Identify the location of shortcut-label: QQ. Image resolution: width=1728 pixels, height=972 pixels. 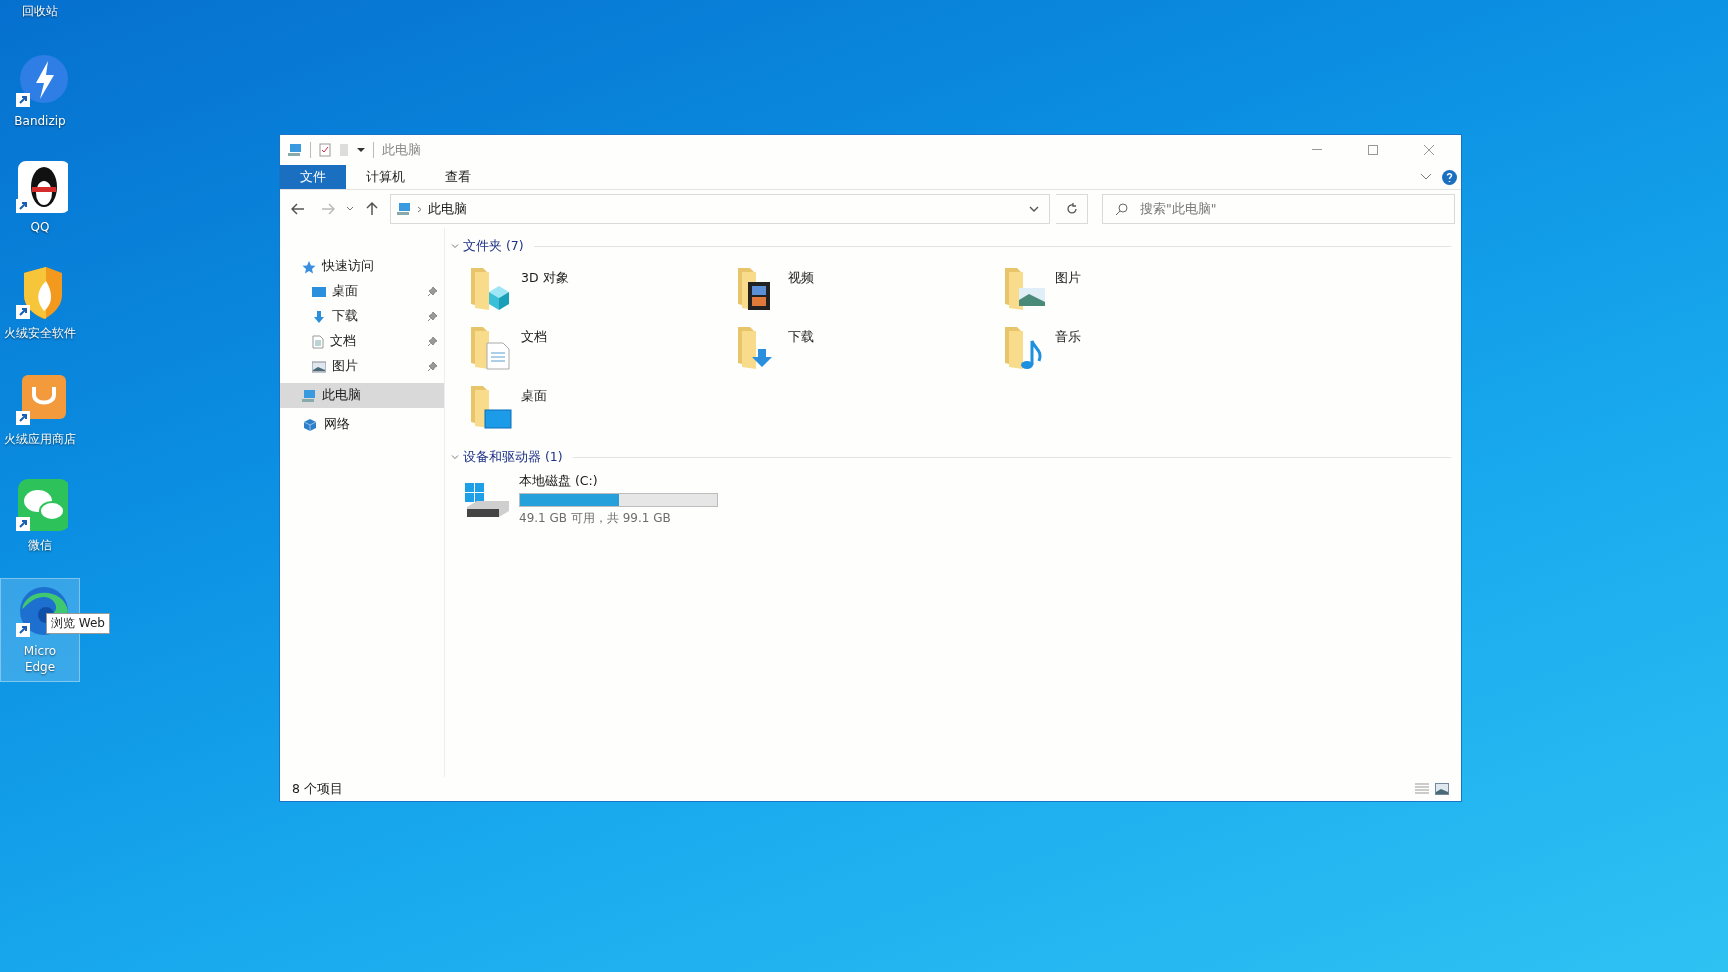
(40, 227).